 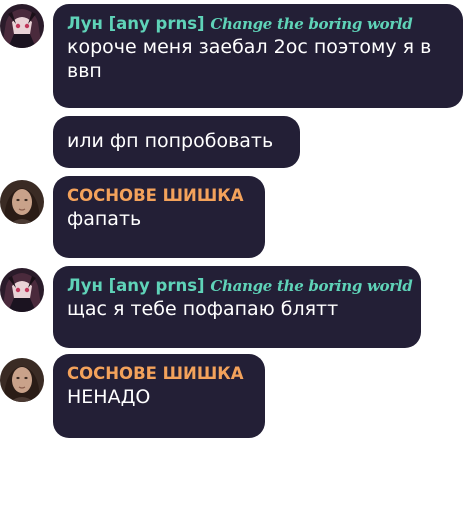 I want to click on message-text: короче меня заебал 2ос поэтому я в ввп, so click(x=249, y=59).